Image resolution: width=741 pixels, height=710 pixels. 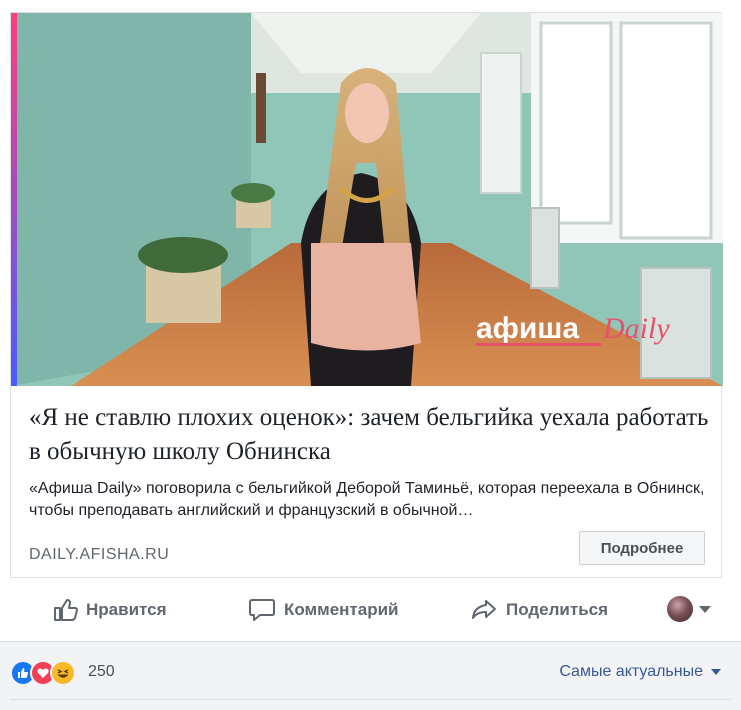 I want to click on post-actions-bar: Нравится Комментарий Поделиться, so click(x=370, y=610).